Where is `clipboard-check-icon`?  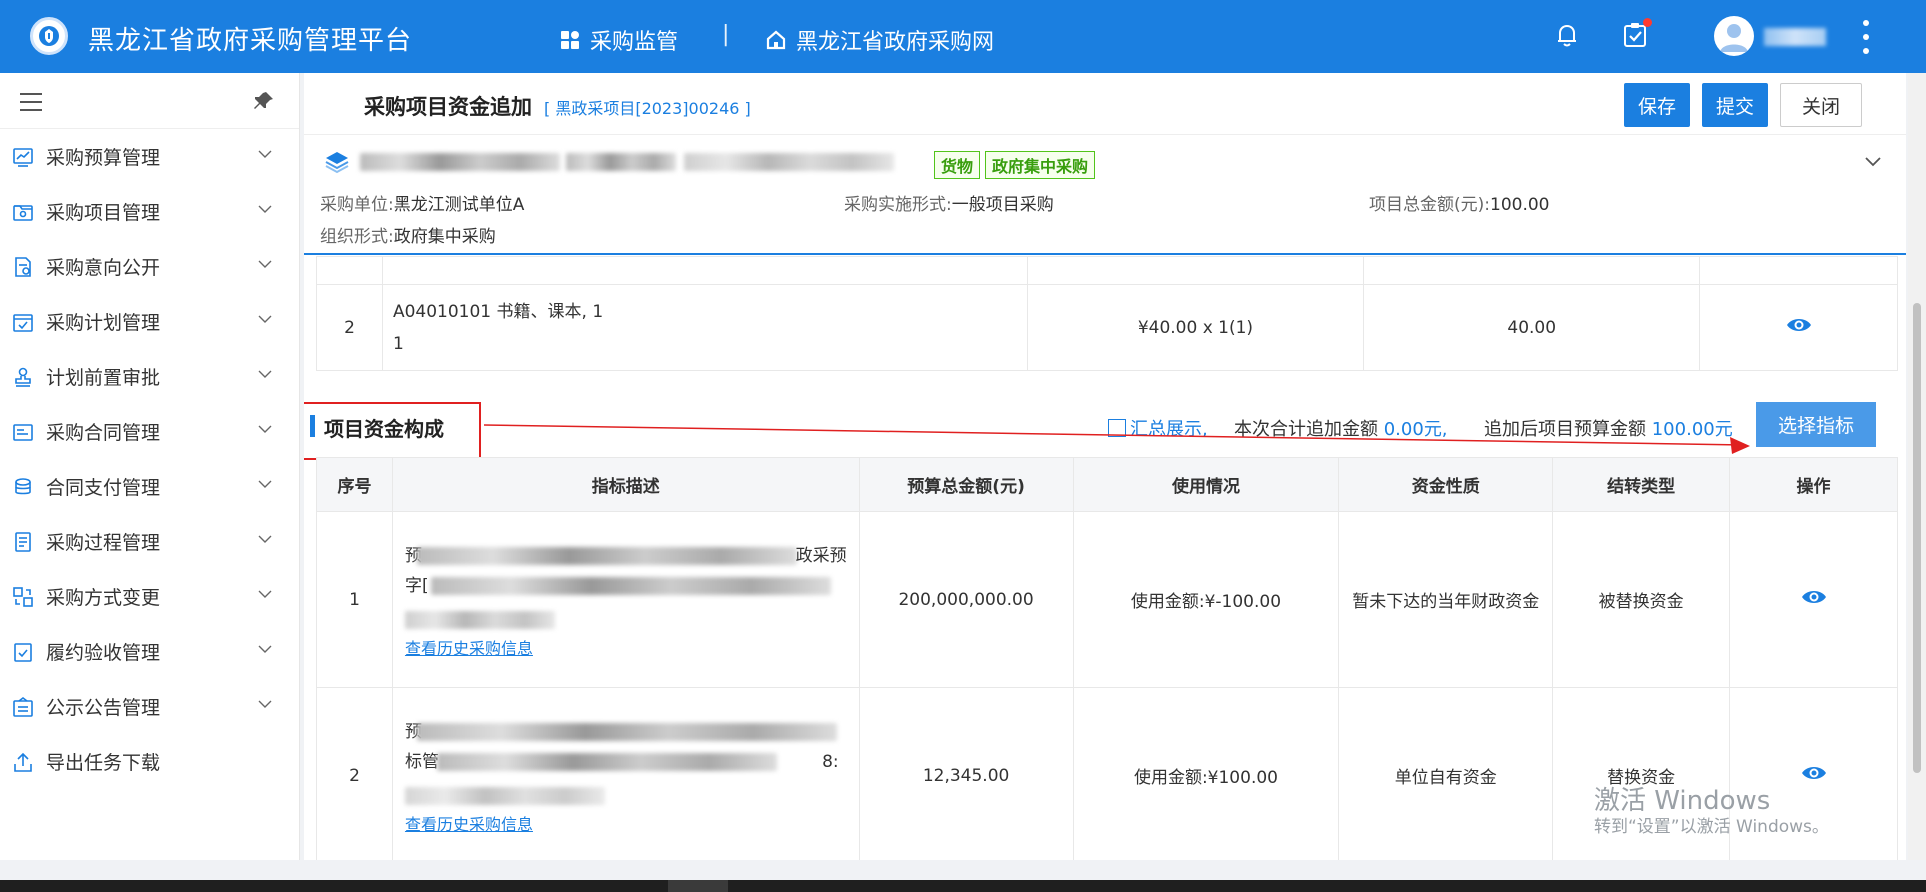
clipboard-check-icon is located at coordinates (1636, 34).